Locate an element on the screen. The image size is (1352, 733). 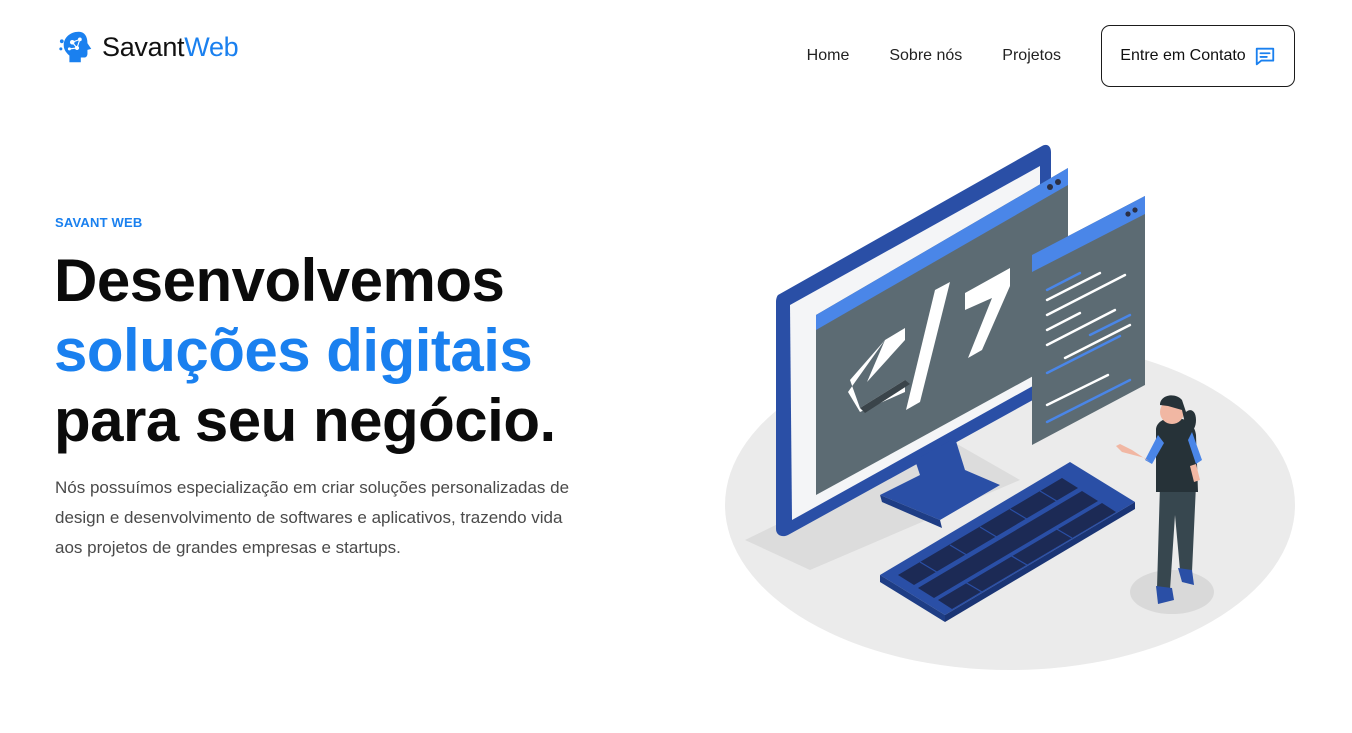
contact-button: Entre em Contato is located at coordinates (1198, 56).